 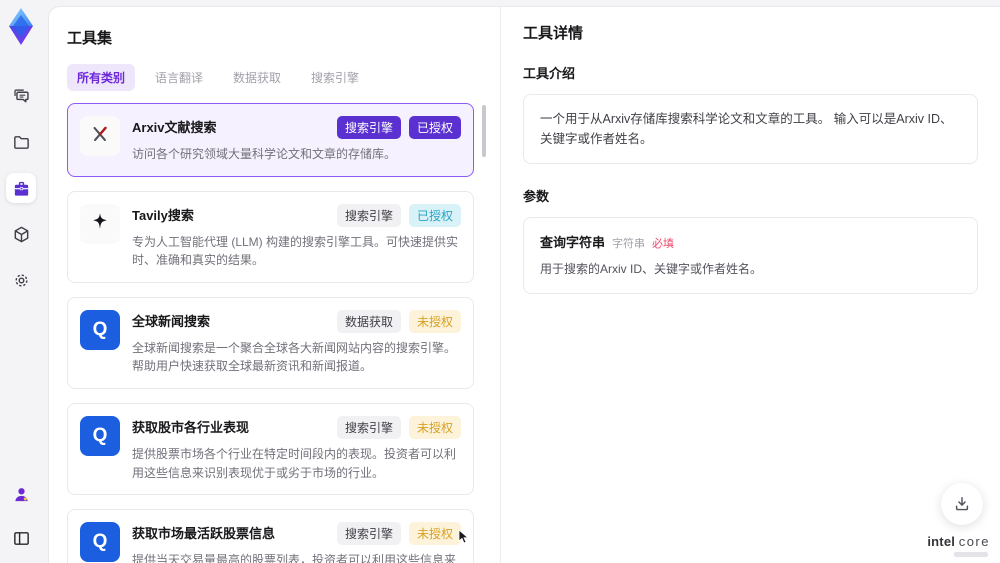 What do you see at coordinates (21, 538) in the screenshot?
I see `panel-toggle-icon` at bounding box center [21, 538].